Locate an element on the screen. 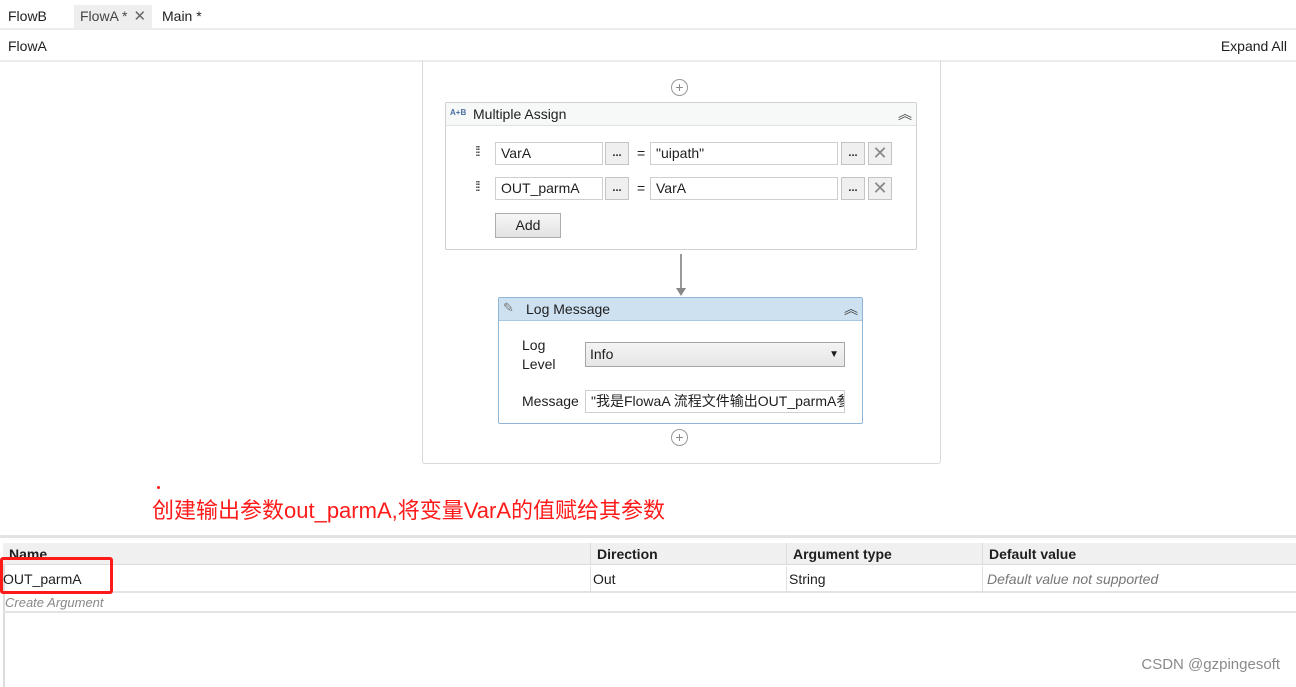 Image resolution: width=1296 pixels, height=687 pixels. log-level-label: Log is located at coordinates (534, 345).